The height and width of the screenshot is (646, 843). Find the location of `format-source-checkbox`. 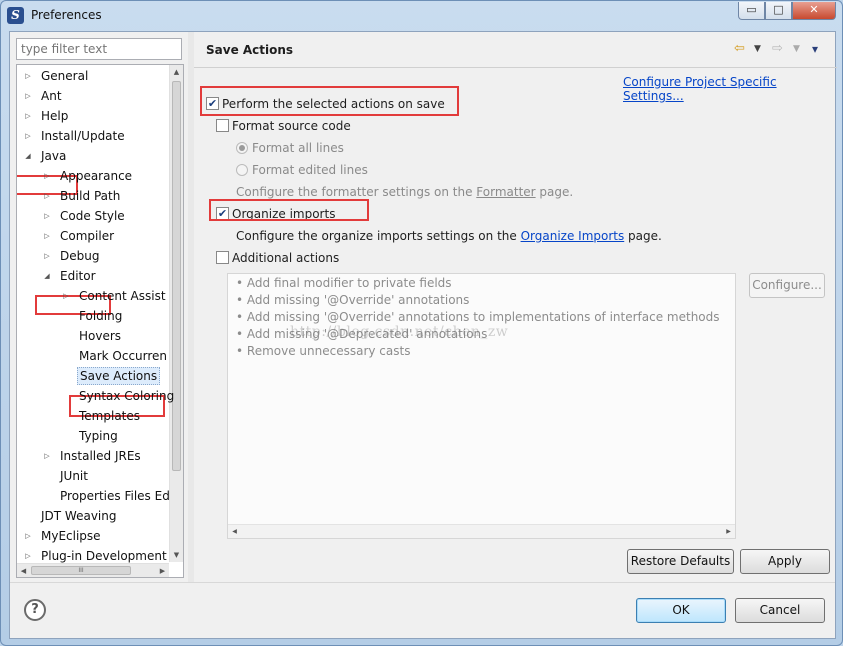

format-source-checkbox is located at coordinates (222, 125).